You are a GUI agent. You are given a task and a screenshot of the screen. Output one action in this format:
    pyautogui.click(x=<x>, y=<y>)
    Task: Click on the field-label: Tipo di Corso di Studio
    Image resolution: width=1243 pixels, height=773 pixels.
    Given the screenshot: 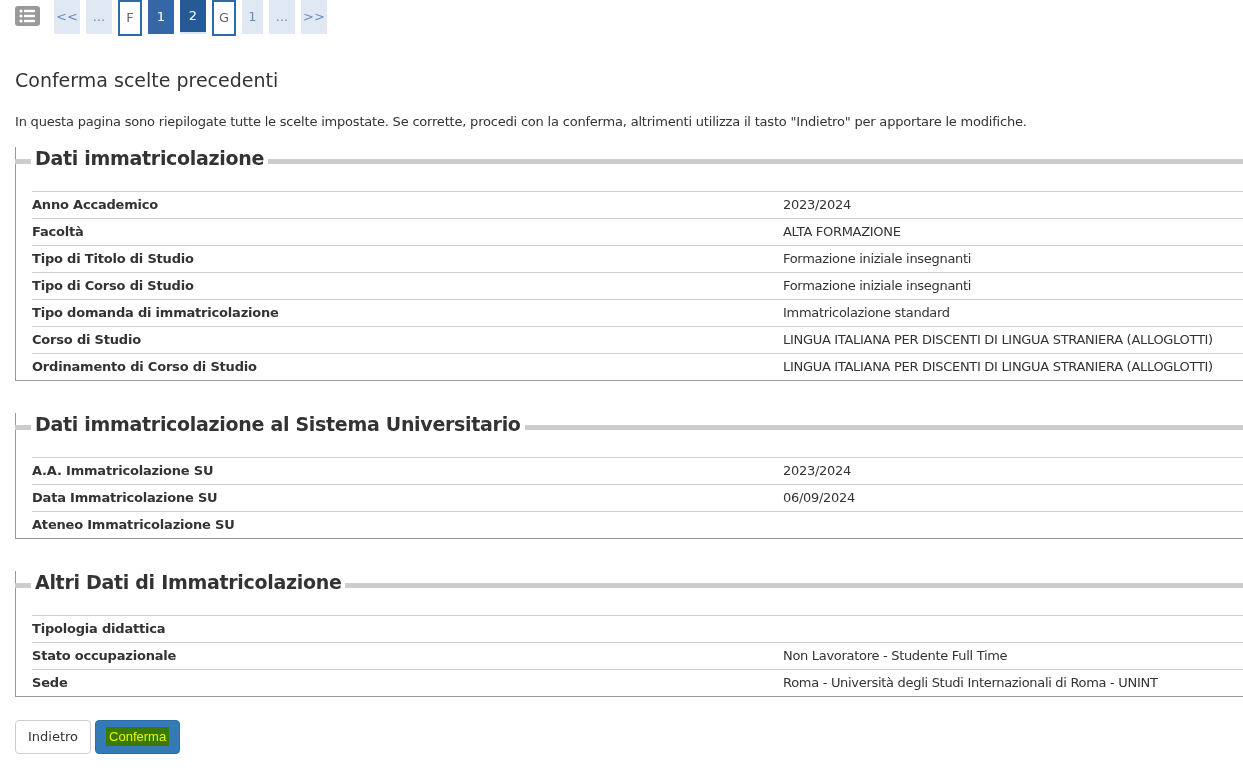 What is the action you would take?
    pyautogui.click(x=113, y=286)
    